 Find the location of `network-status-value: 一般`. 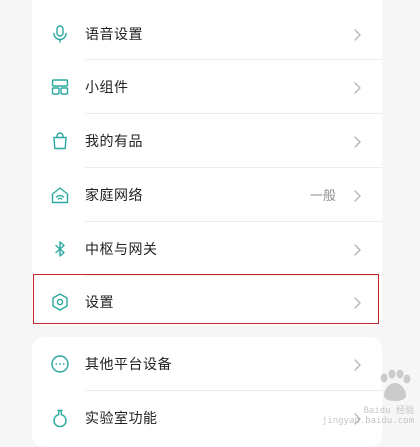

network-status-value: 一般 is located at coordinates (322, 196).